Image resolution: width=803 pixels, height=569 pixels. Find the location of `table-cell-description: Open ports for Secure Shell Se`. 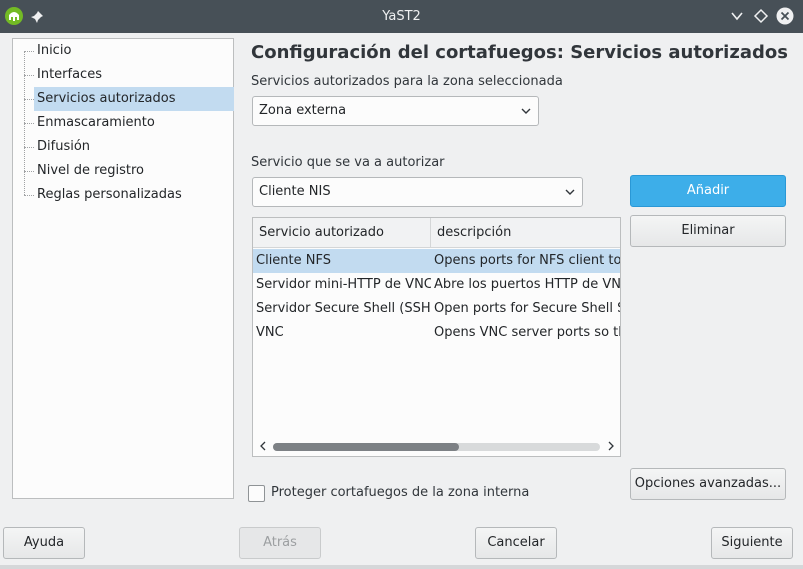

table-cell-description: Open ports for Secure Shell Se is located at coordinates (527, 308).